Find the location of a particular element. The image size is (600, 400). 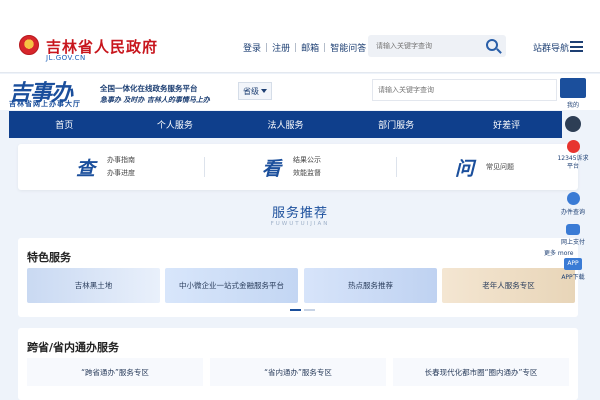

side-query: 办件查询 is located at coordinates (573, 204).